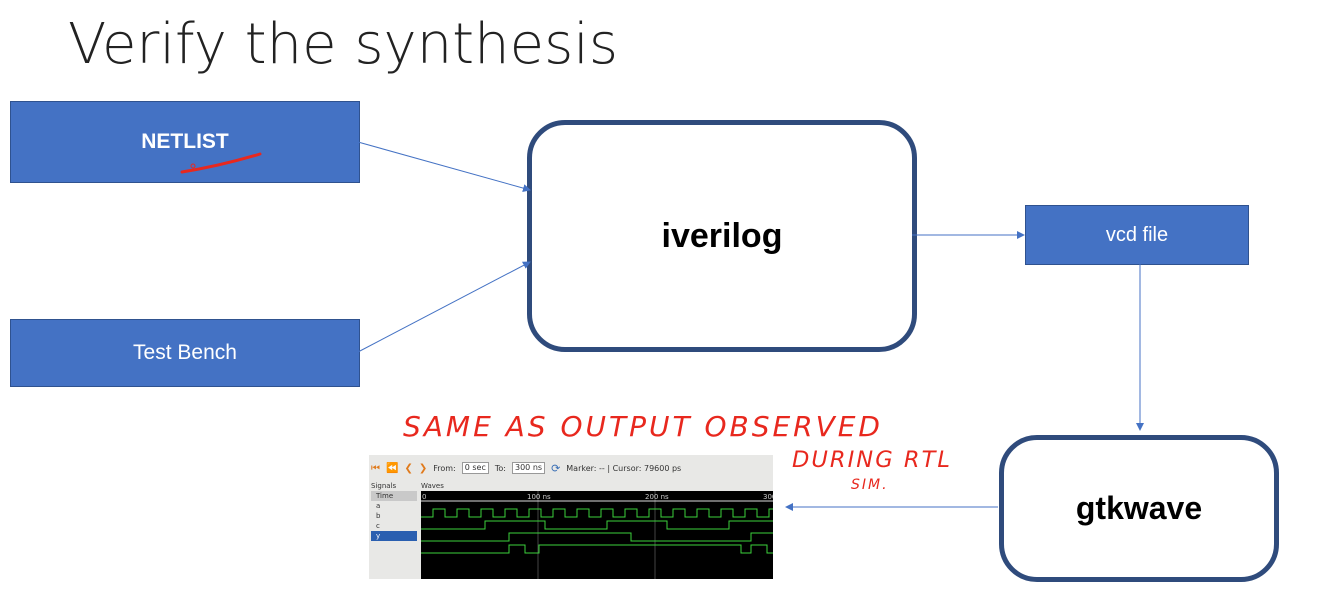  Describe the element at coordinates (375, 468) in the screenshot. I see `jump-start-icon: ⏮` at that location.